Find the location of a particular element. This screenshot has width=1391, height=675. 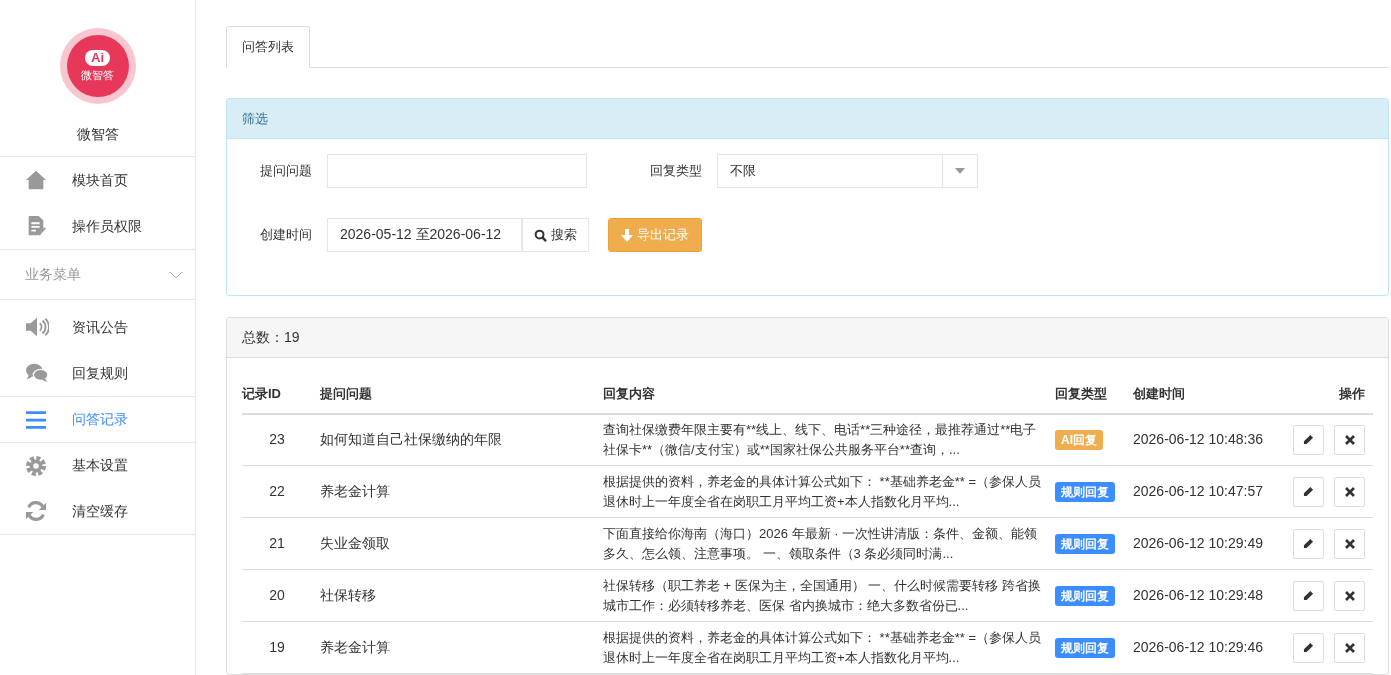

table-cell: 22 is located at coordinates (277, 491).